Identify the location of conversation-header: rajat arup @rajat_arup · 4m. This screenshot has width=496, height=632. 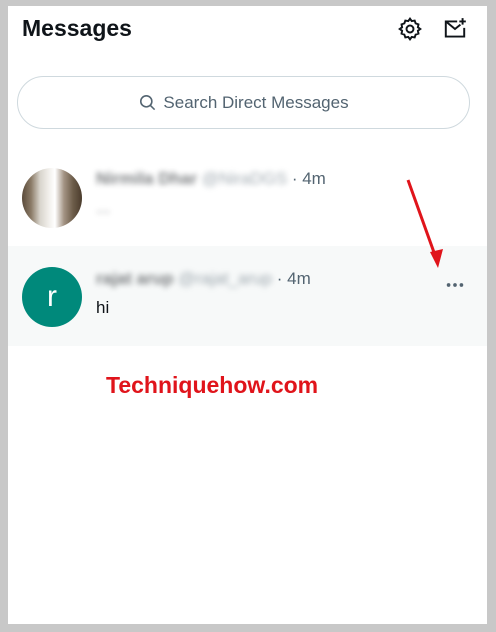
(203, 279).